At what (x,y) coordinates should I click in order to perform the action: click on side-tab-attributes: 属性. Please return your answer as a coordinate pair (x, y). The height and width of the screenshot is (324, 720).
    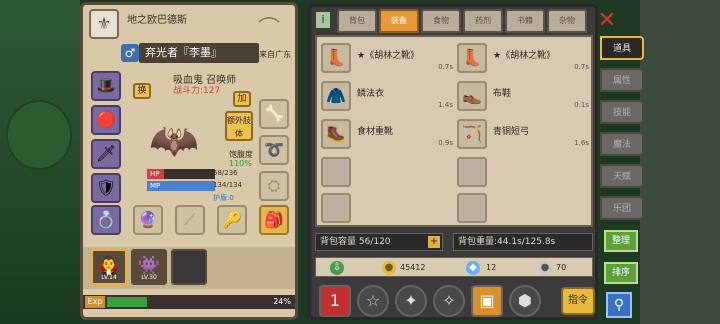
    Looking at the image, I should click on (622, 80).